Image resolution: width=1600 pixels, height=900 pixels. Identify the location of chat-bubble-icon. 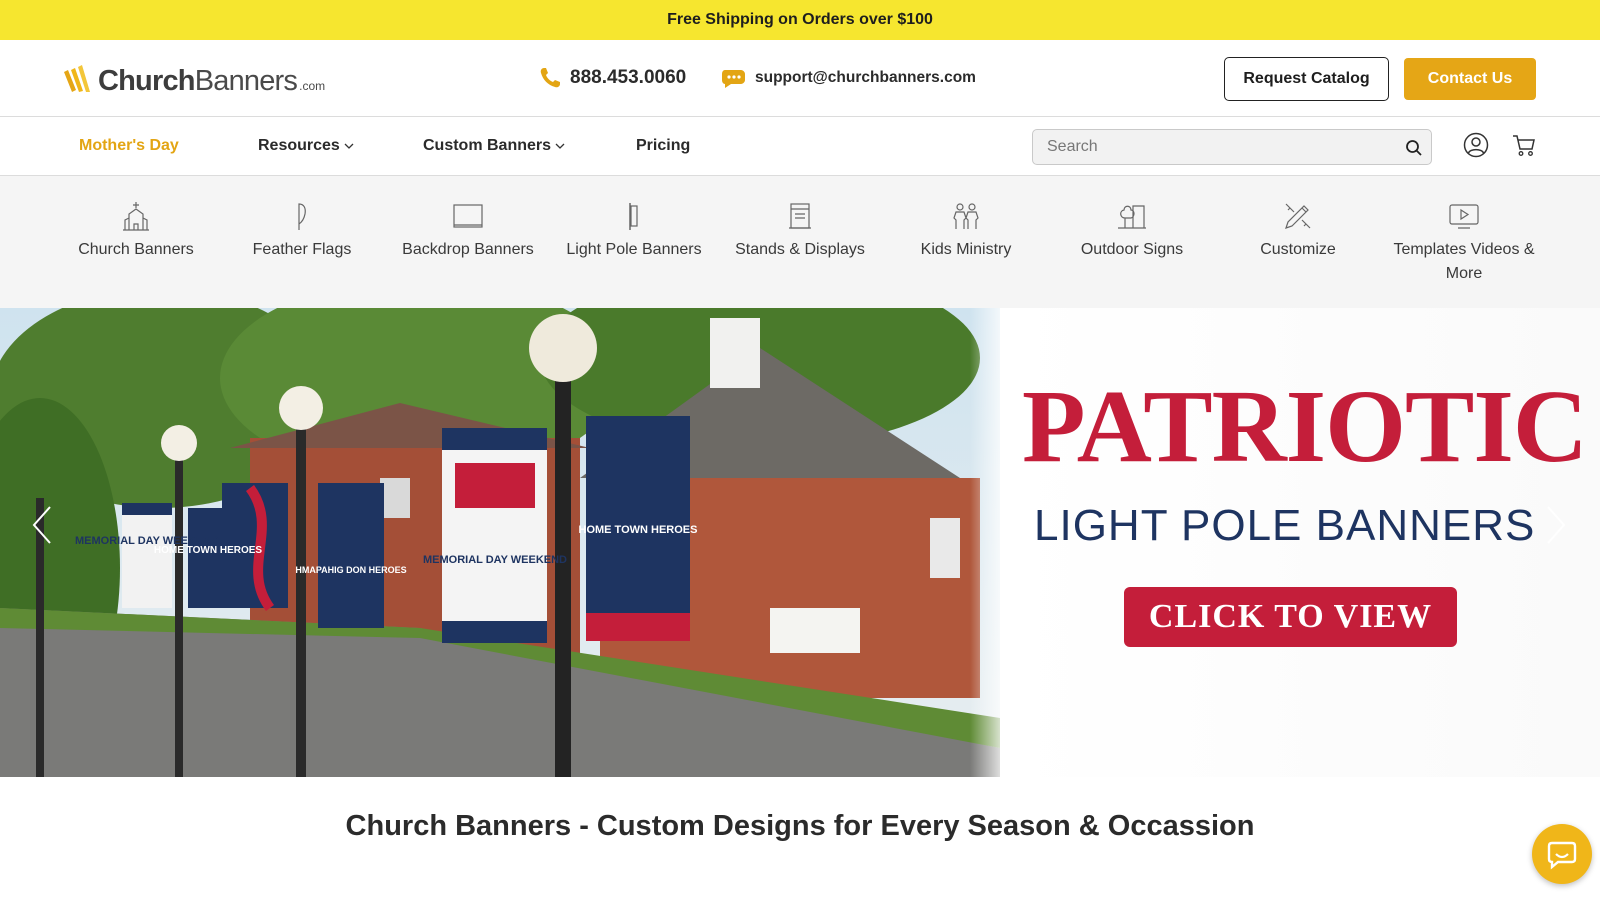
(733, 79).